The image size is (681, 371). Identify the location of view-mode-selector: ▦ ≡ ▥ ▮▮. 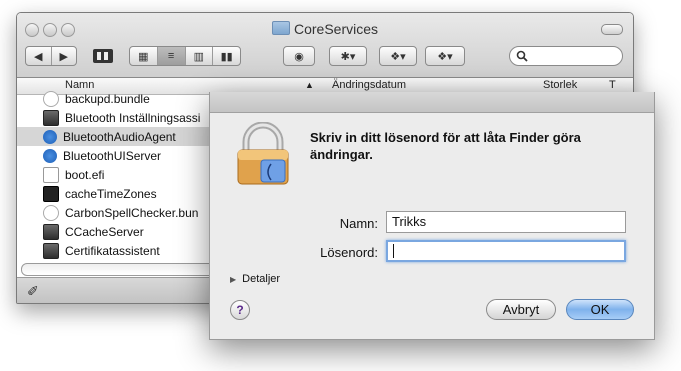
(185, 56).